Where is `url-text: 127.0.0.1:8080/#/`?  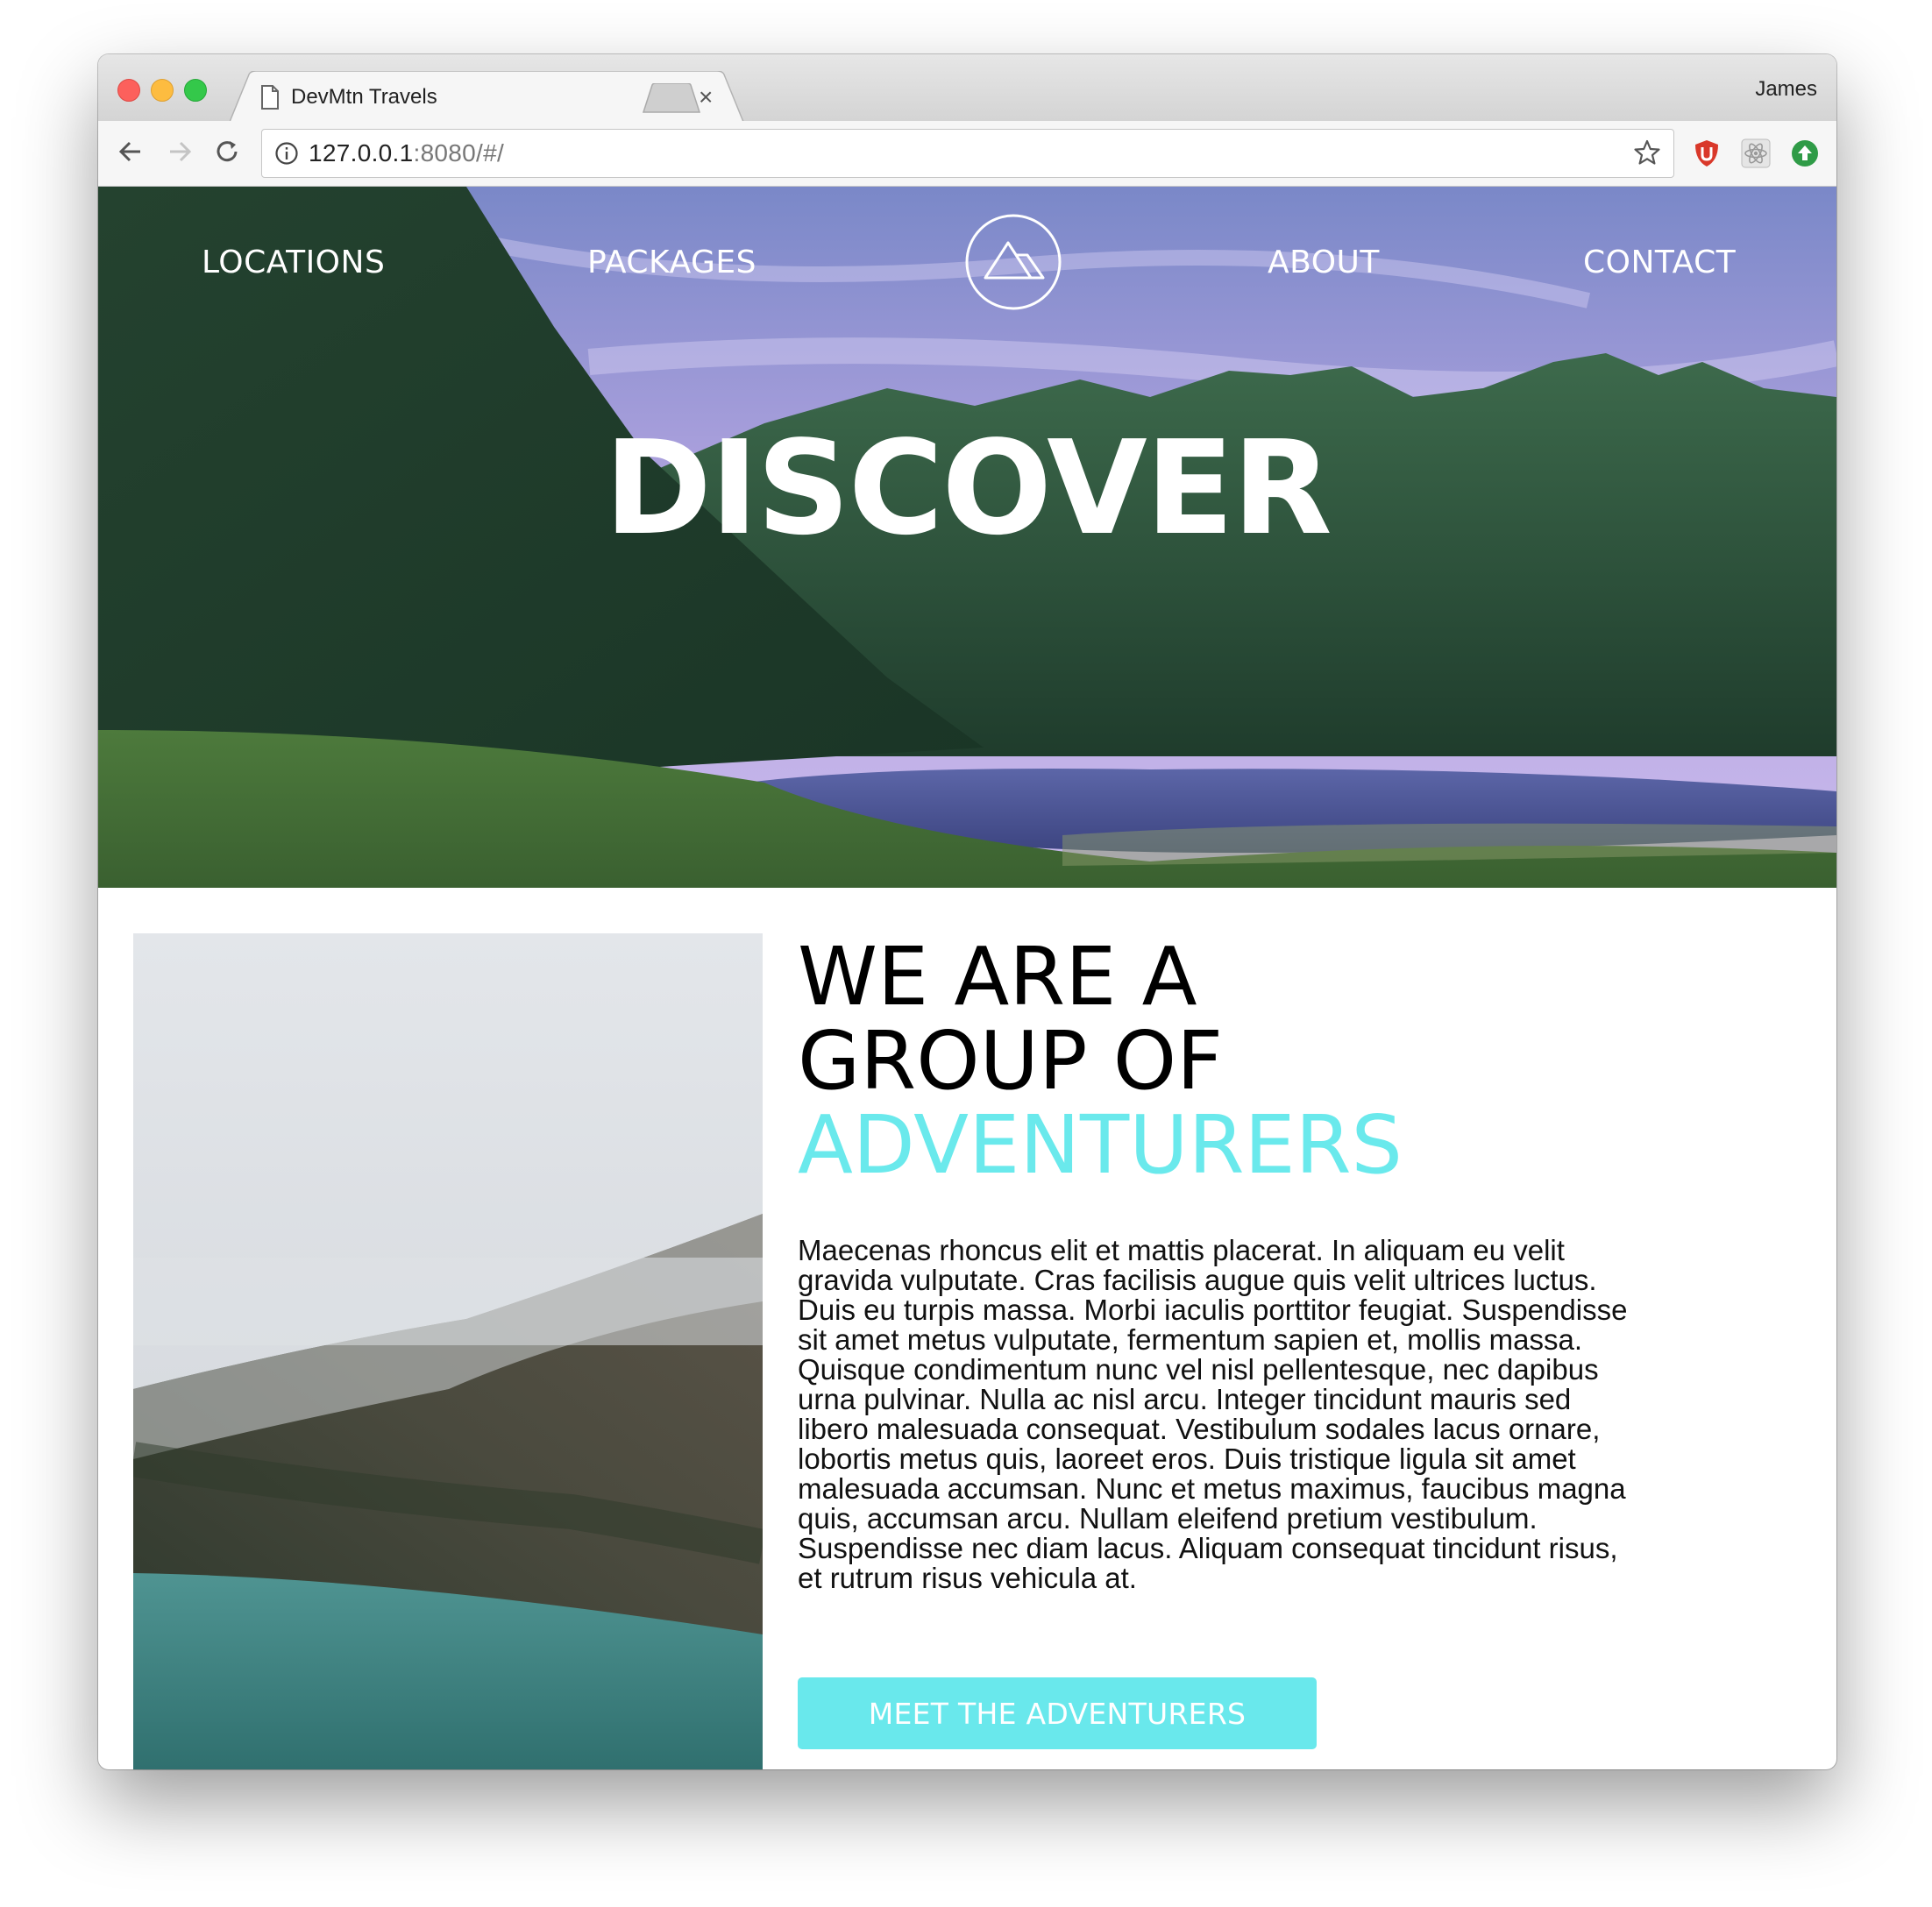
url-text: 127.0.0.1:8080/#/ is located at coordinates (406, 153).